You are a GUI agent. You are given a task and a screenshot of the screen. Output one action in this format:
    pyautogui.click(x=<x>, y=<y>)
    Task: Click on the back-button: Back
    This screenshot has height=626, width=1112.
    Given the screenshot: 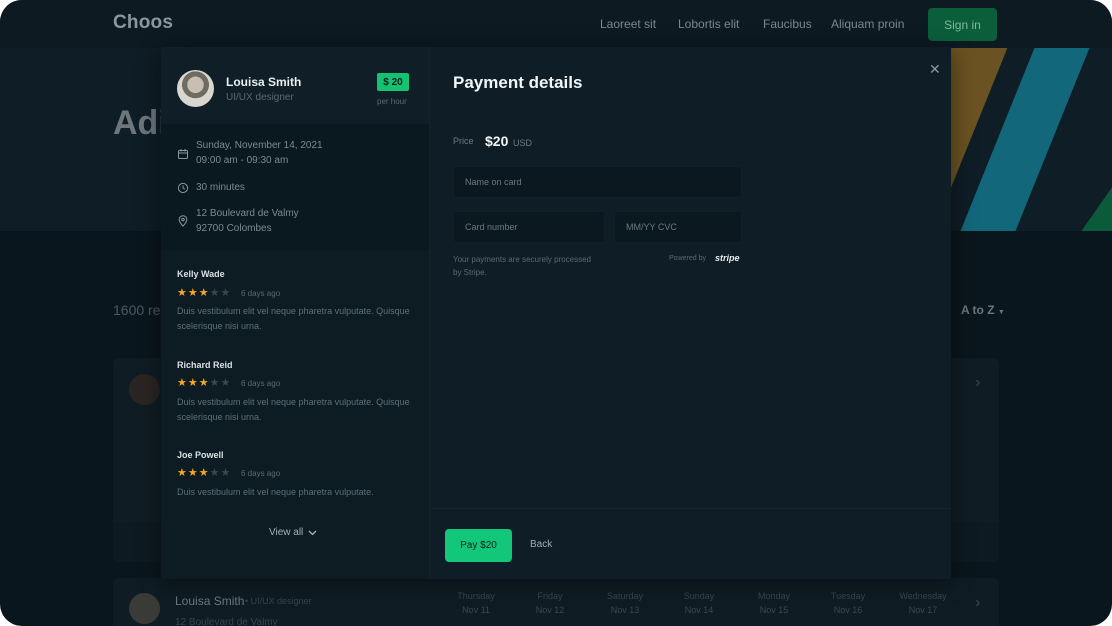 What is the action you would take?
    pyautogui.click(x=541, y=544)
    